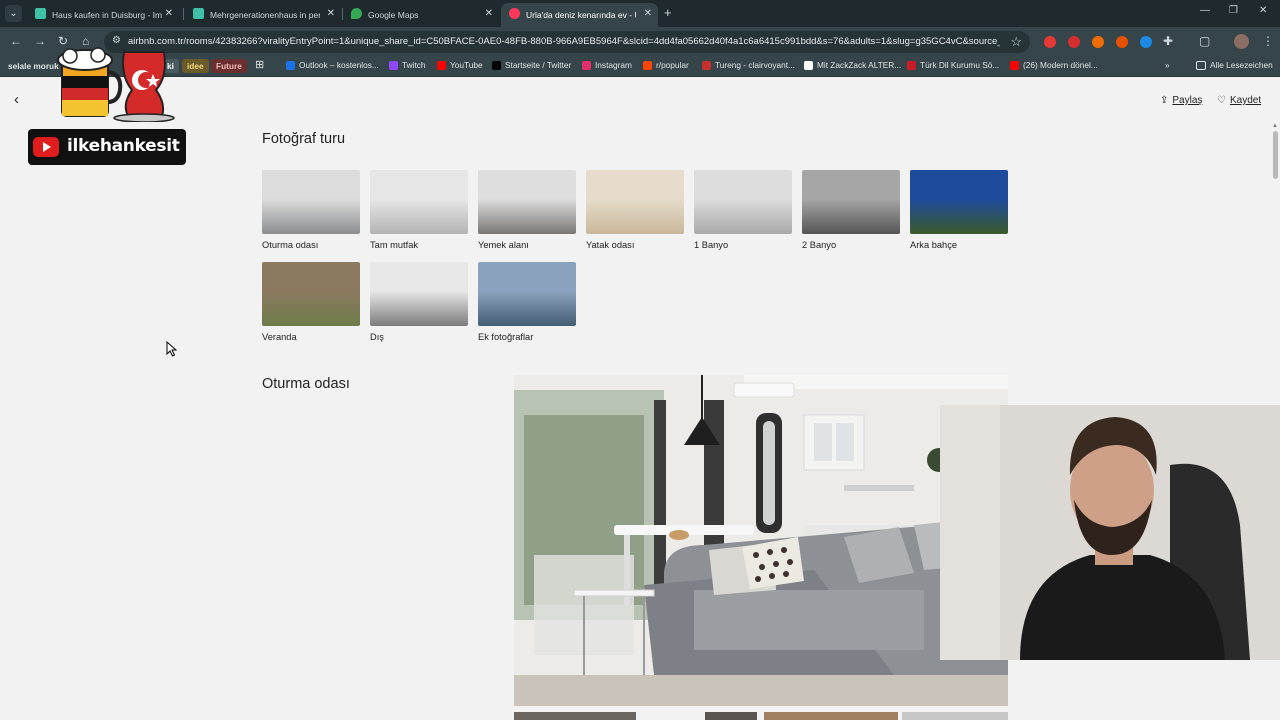  I want to click on bookmark-twitch: Twitch, so click(407, 65).